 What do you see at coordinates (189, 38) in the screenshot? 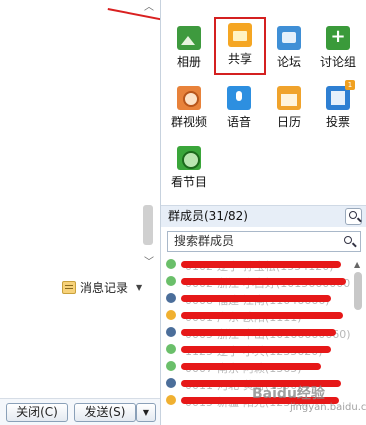
I see `photo-album-icon` at bounding box center [189, 38].